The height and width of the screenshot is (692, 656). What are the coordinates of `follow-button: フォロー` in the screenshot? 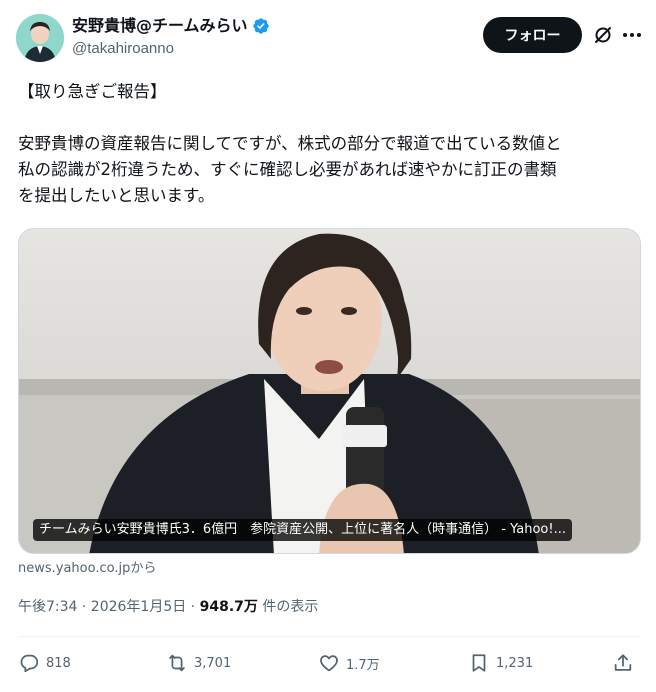 It's located at (532, 35).